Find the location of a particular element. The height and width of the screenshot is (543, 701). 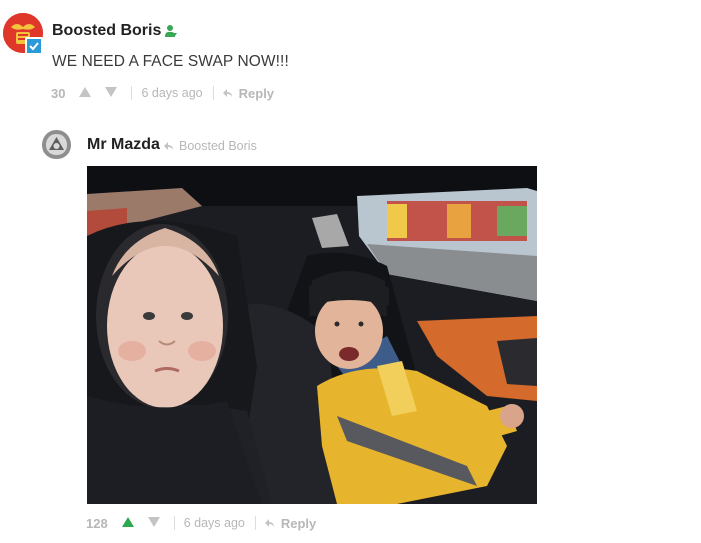

comment-body: WE NEED A FACE SWAP NOW!!! is located at coordinates (170, 61).